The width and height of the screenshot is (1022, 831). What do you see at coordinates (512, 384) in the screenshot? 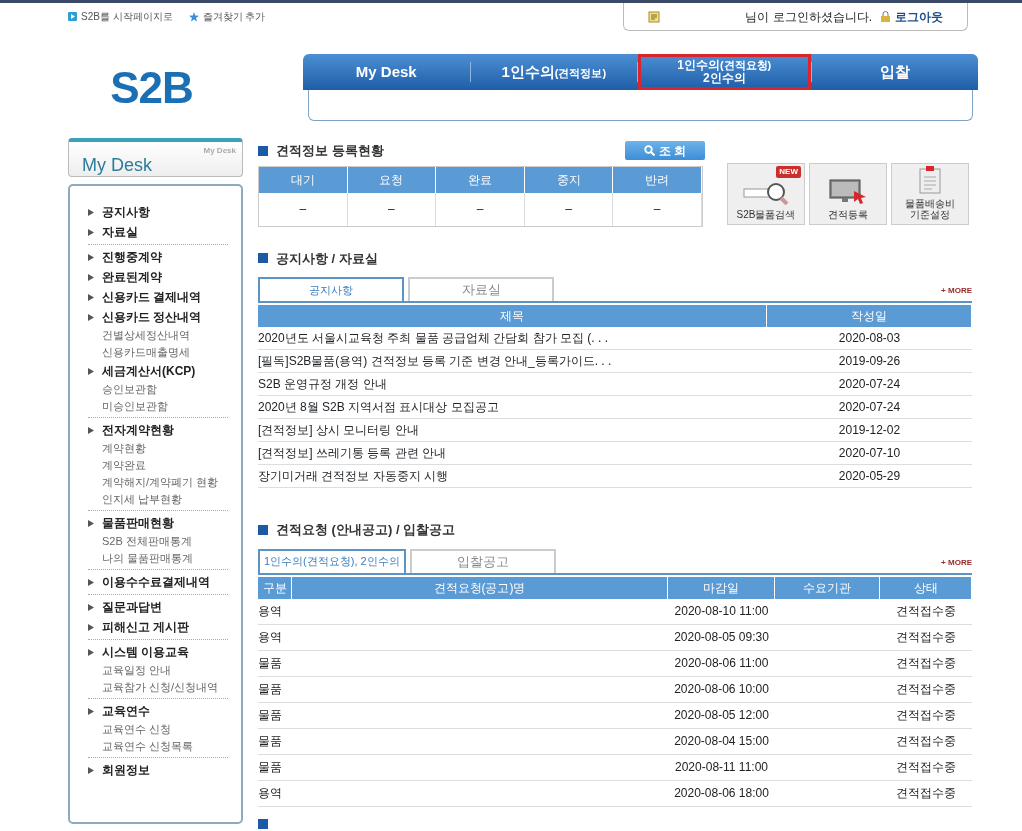
I see `notice-title-link: S2B 운영규정 개정 안내` at bounding box center [512, 384].